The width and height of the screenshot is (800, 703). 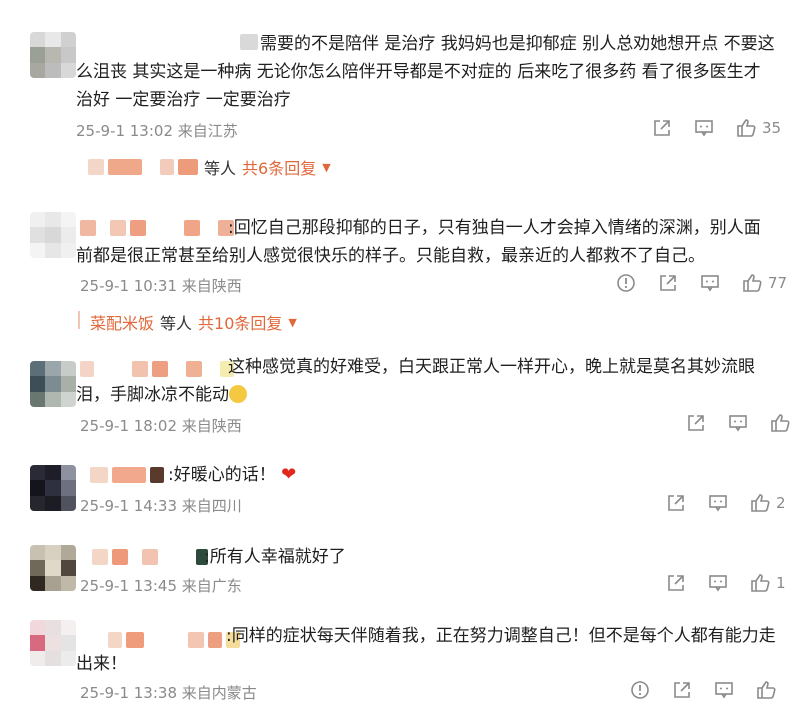 What do you see at coordinates (781, 583) in the screenshot?
I see `like-count: 1` at bounding box center [781, 583].